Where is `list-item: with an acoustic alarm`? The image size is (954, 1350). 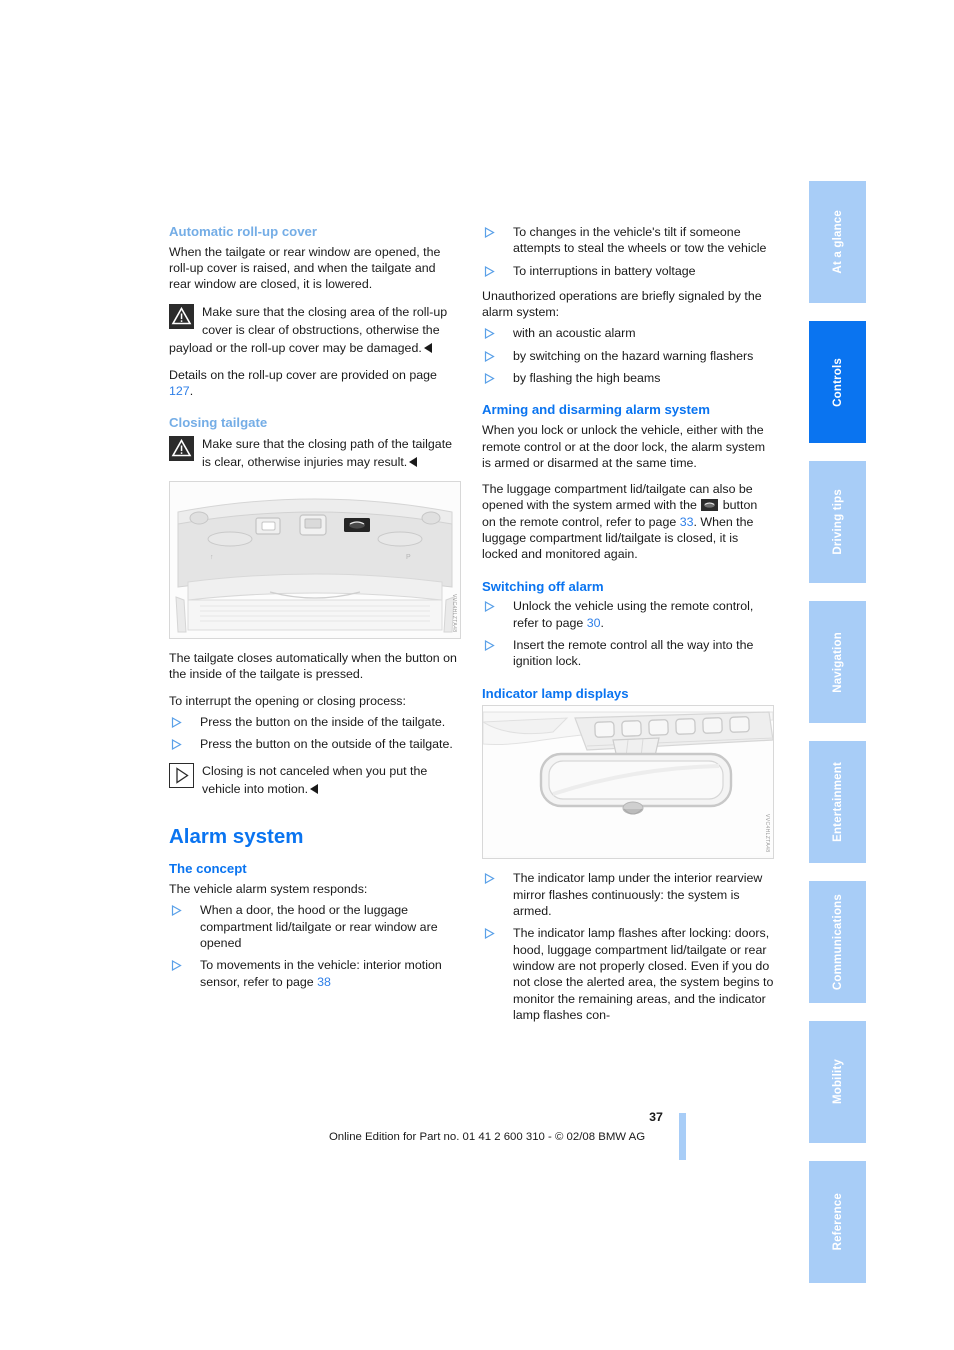
list-item: with an acoustic alarm is located at coordinates (628, 333).